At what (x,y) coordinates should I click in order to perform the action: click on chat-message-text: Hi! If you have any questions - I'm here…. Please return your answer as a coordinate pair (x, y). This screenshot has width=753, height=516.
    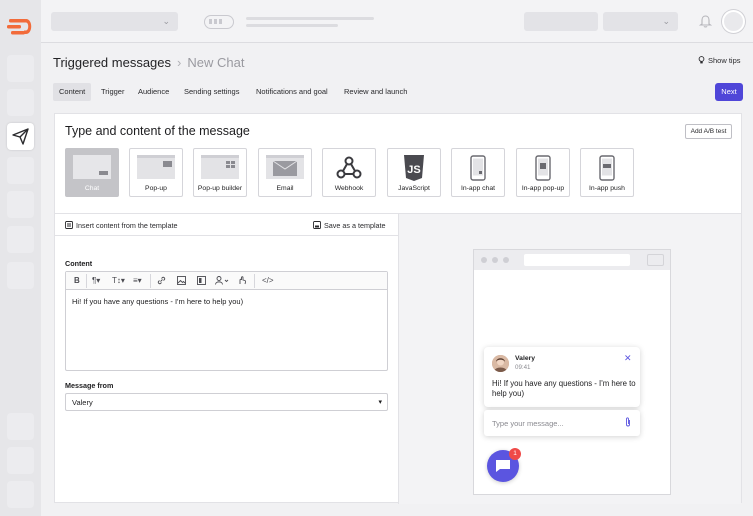
    Looking at the image, I should click on (564, 388).